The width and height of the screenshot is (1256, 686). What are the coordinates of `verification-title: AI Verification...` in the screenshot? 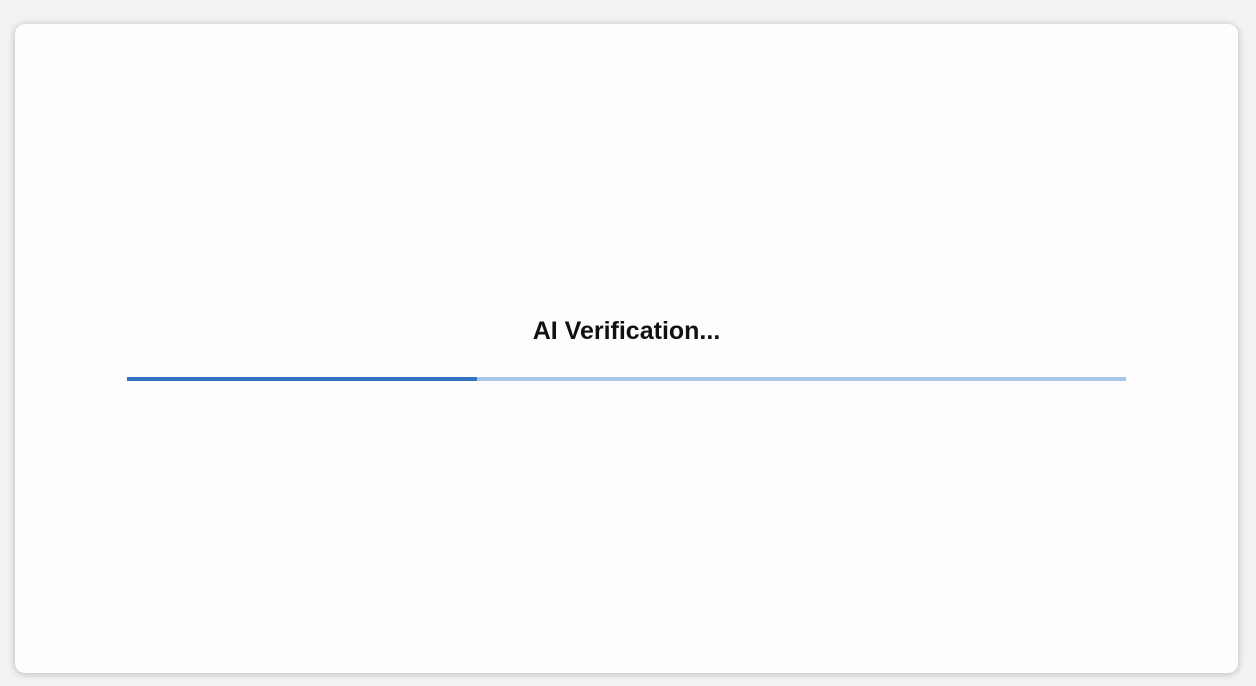 It's located at (626, 331).